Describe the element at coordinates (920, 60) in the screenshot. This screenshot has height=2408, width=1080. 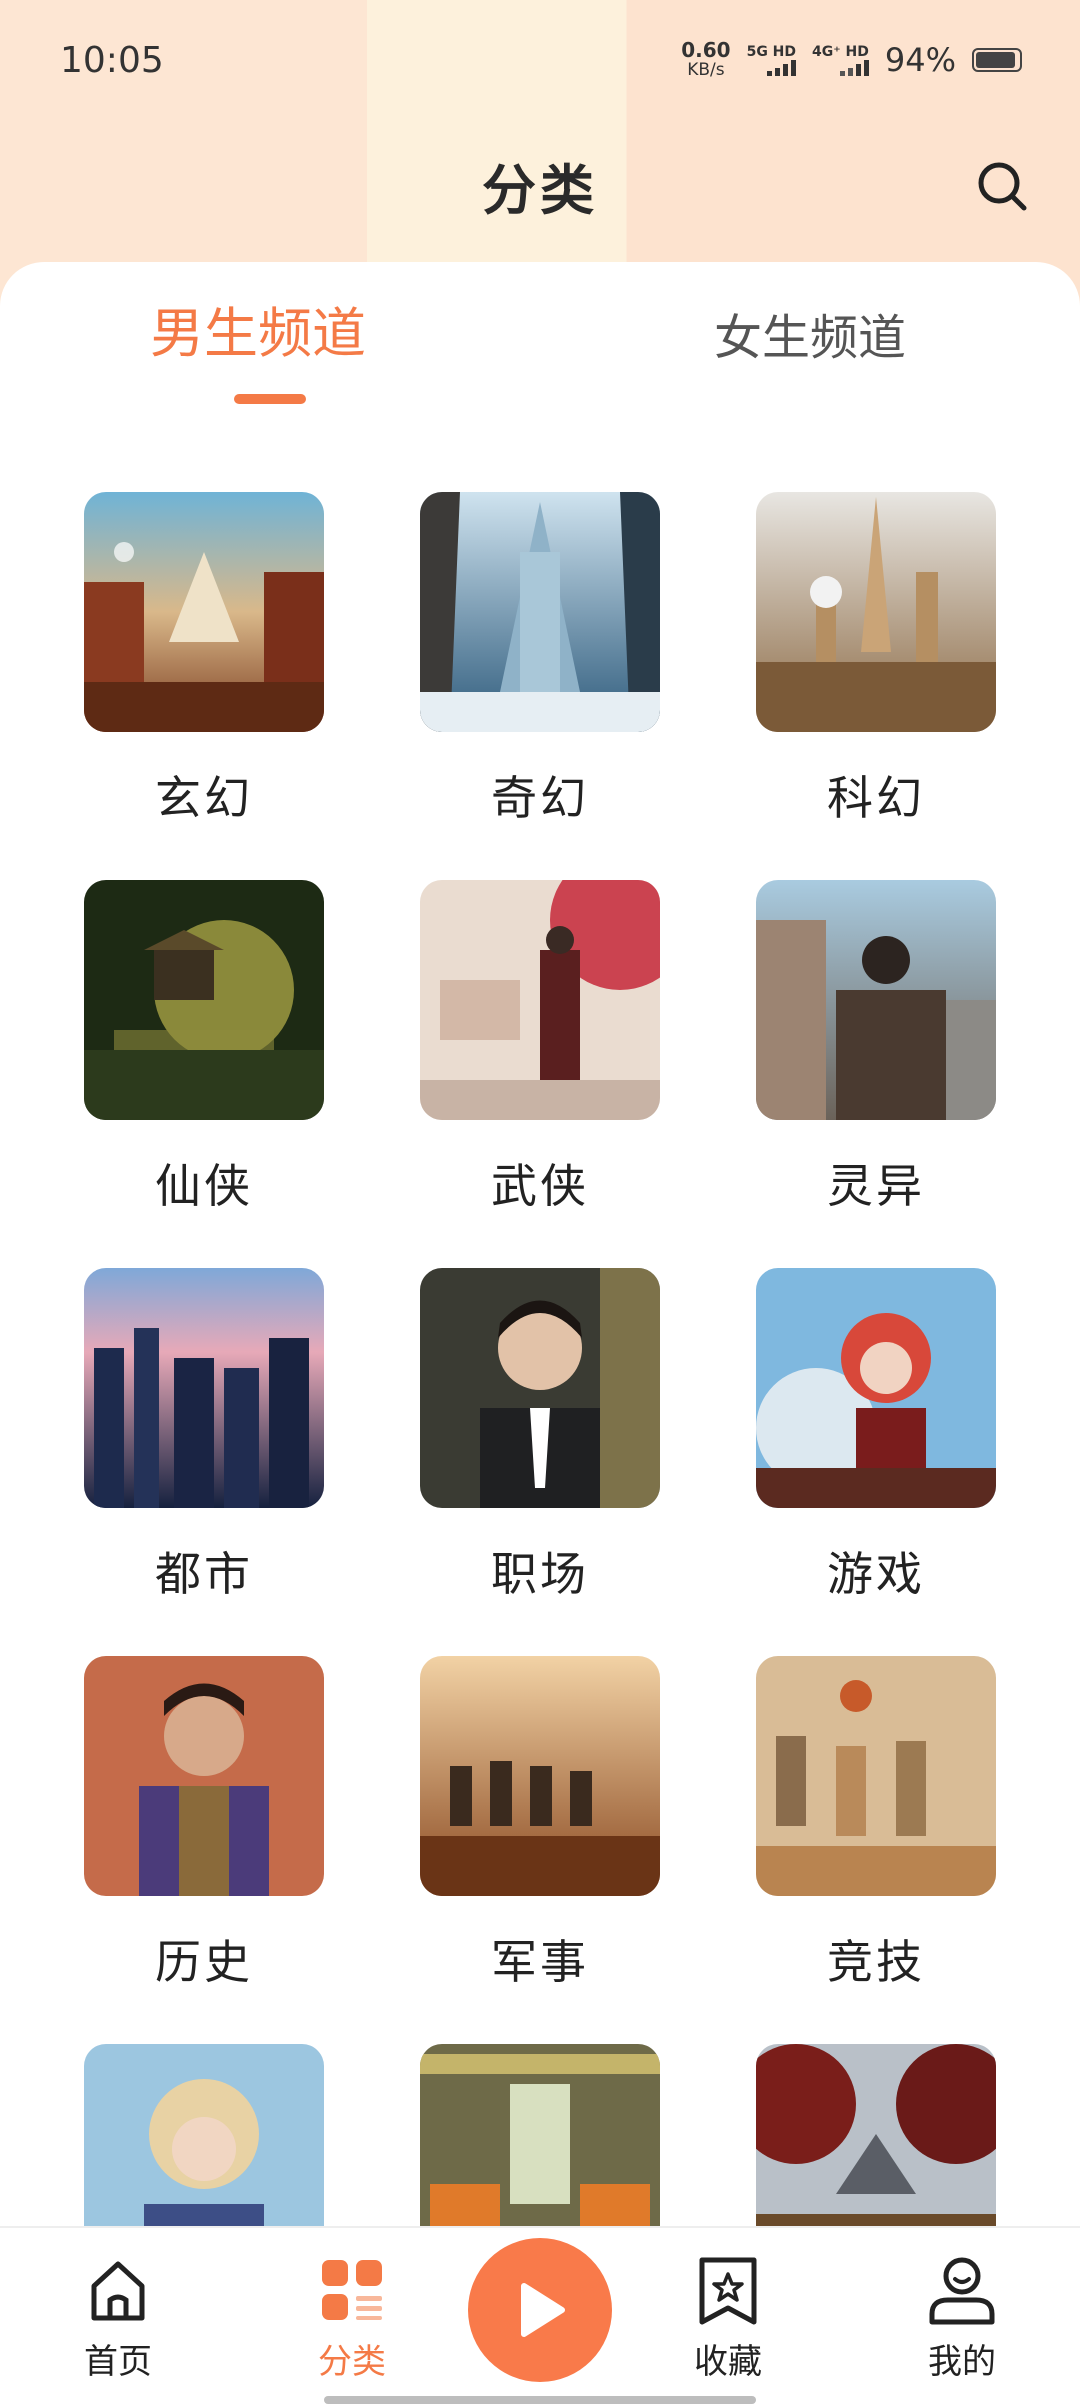
I see `battery-percent: 94%` at that location.